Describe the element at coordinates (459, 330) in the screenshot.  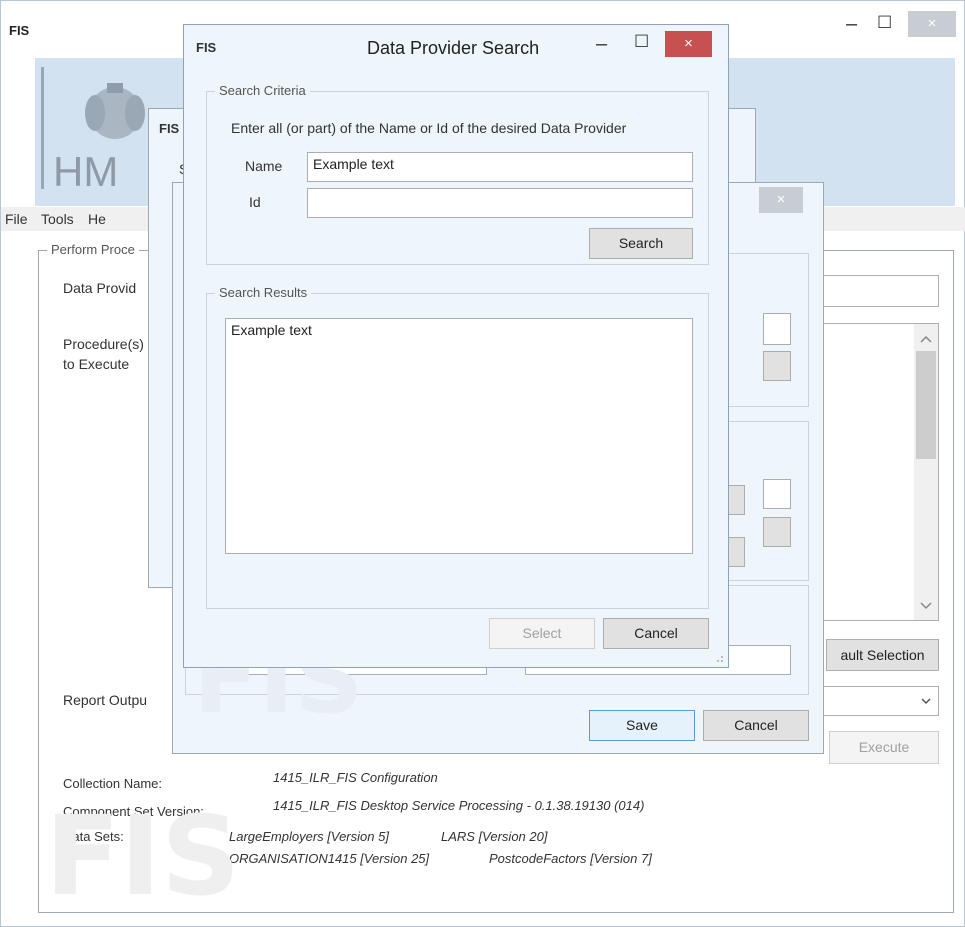
I see `list-item: Example text` at that location.